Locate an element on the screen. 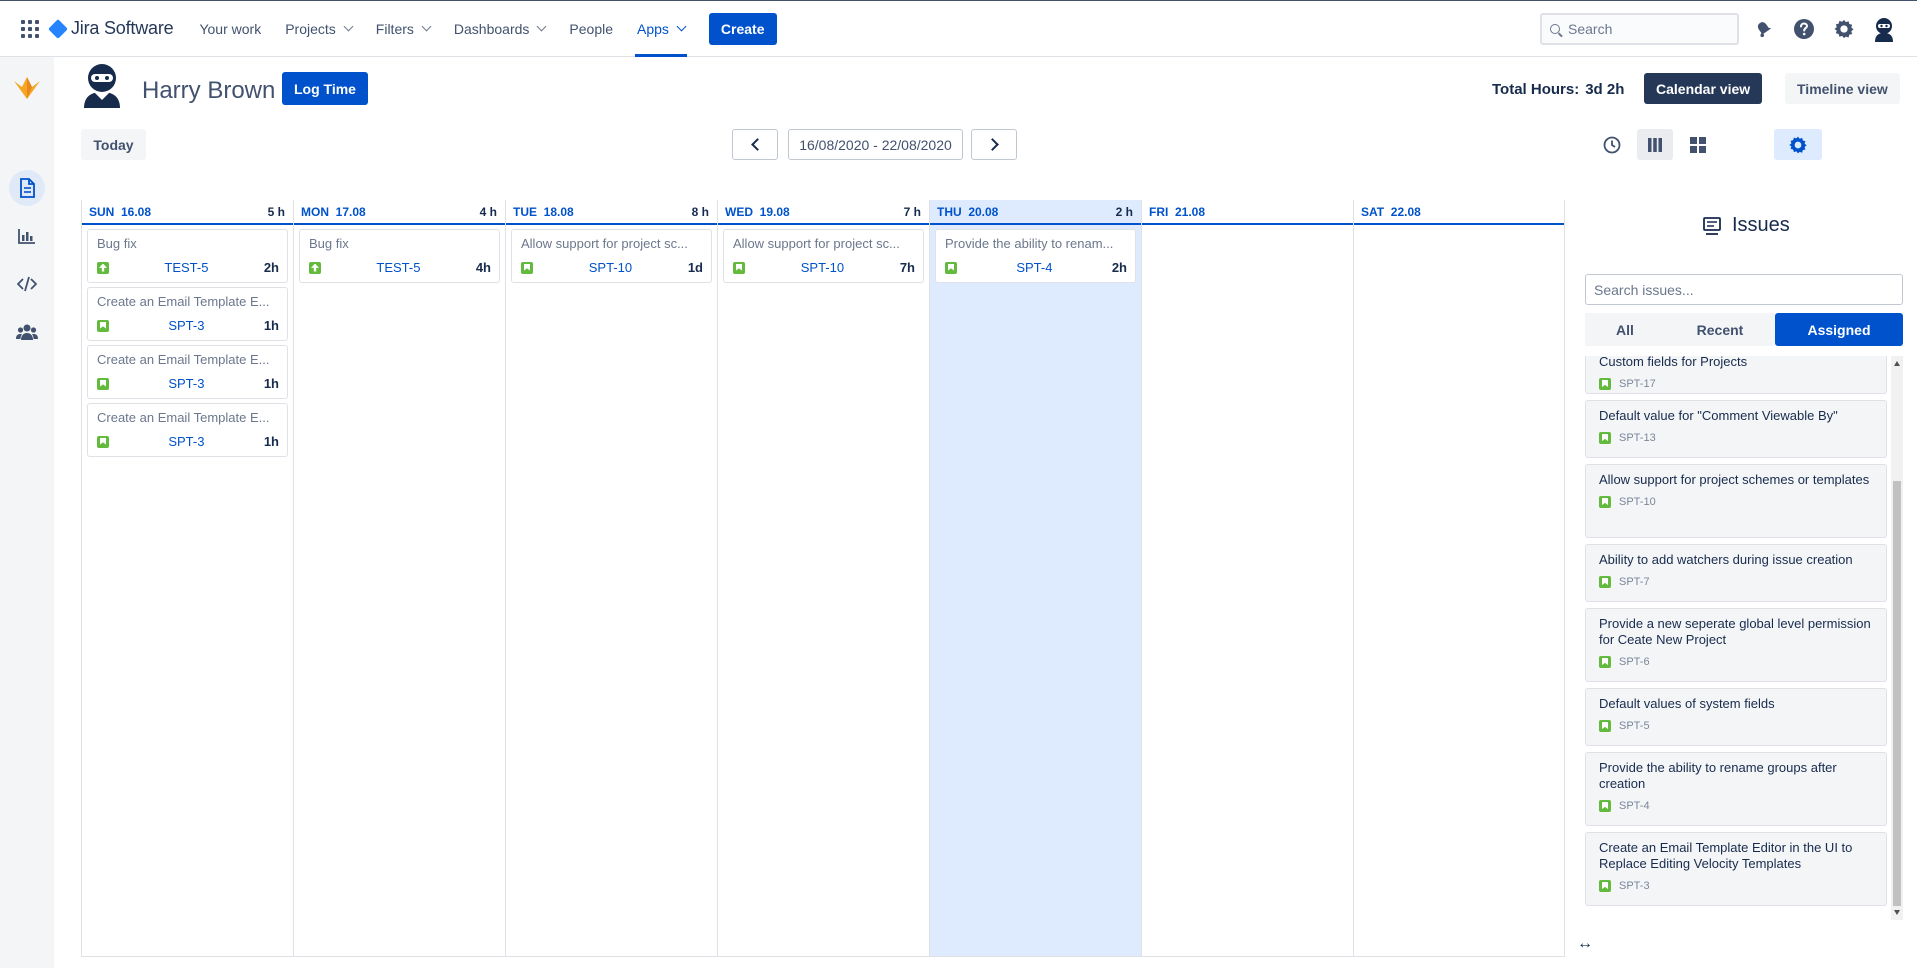 This screenshot has height=968, width=1917. date-range-picker: 16/08/2020 - 22/08/2020 is located at coordinates (875, 144).